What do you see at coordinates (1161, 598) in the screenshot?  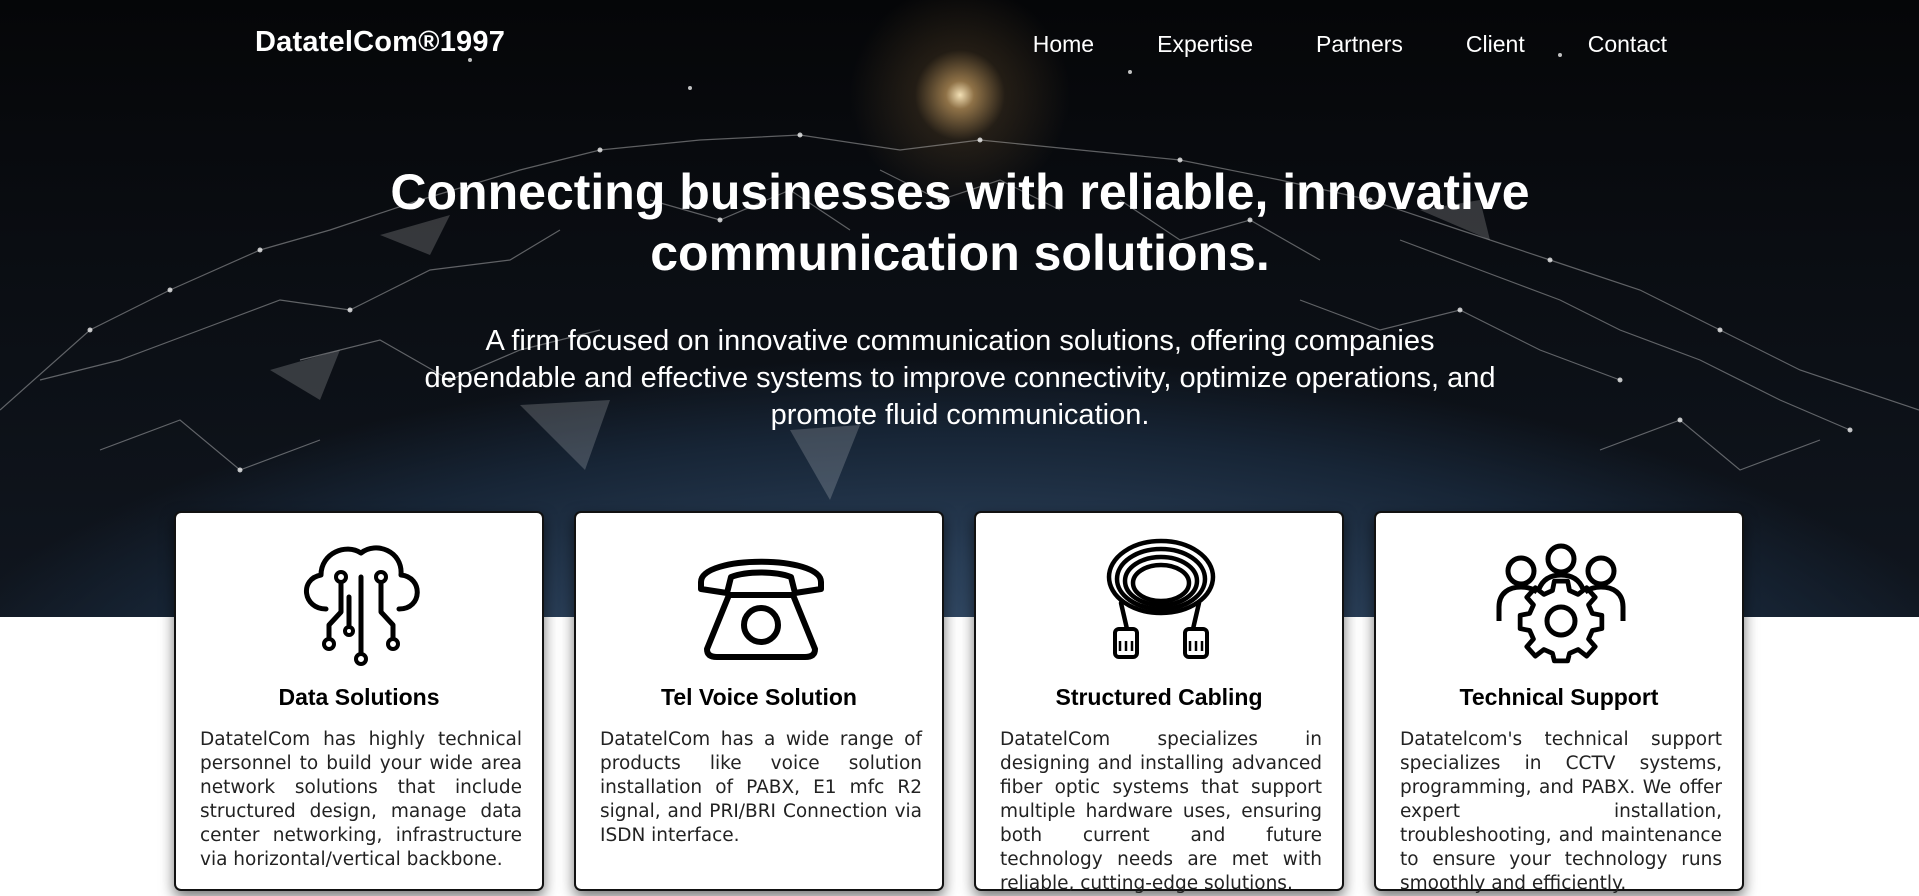 I see `network-cable-icon` at bounding box center [1161, 598].